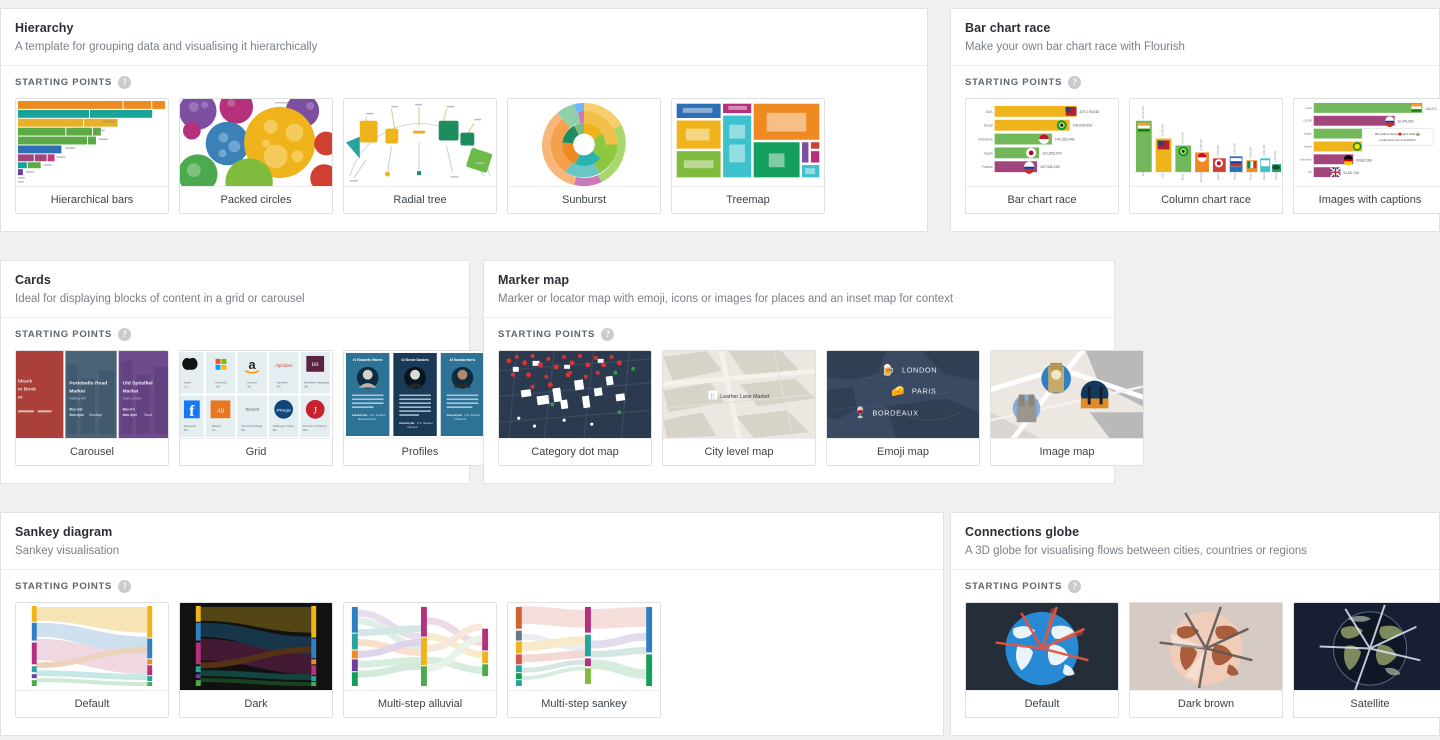  What do you see at coordinates (92, 646) in the screenshot?
I see `thumbnail-sankey-default` at bounding box center [92, 646].